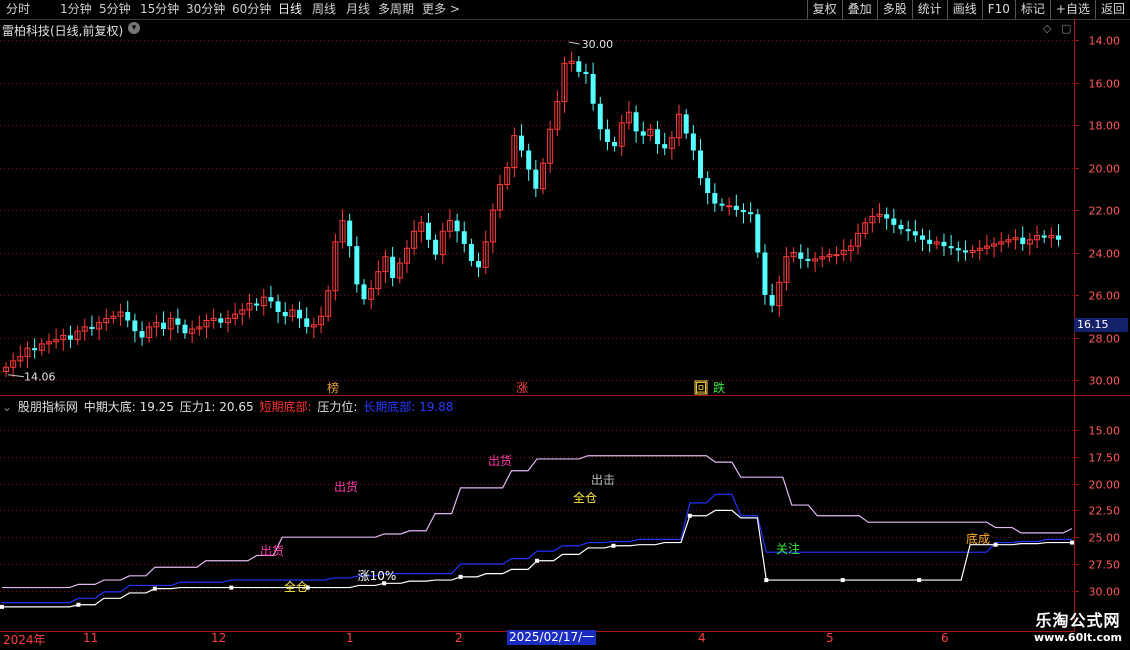 Image resolution: width=1130 pixels, height=650 pixels. I want to click on indicator-signal-label: 全仓, so click(296, 586).